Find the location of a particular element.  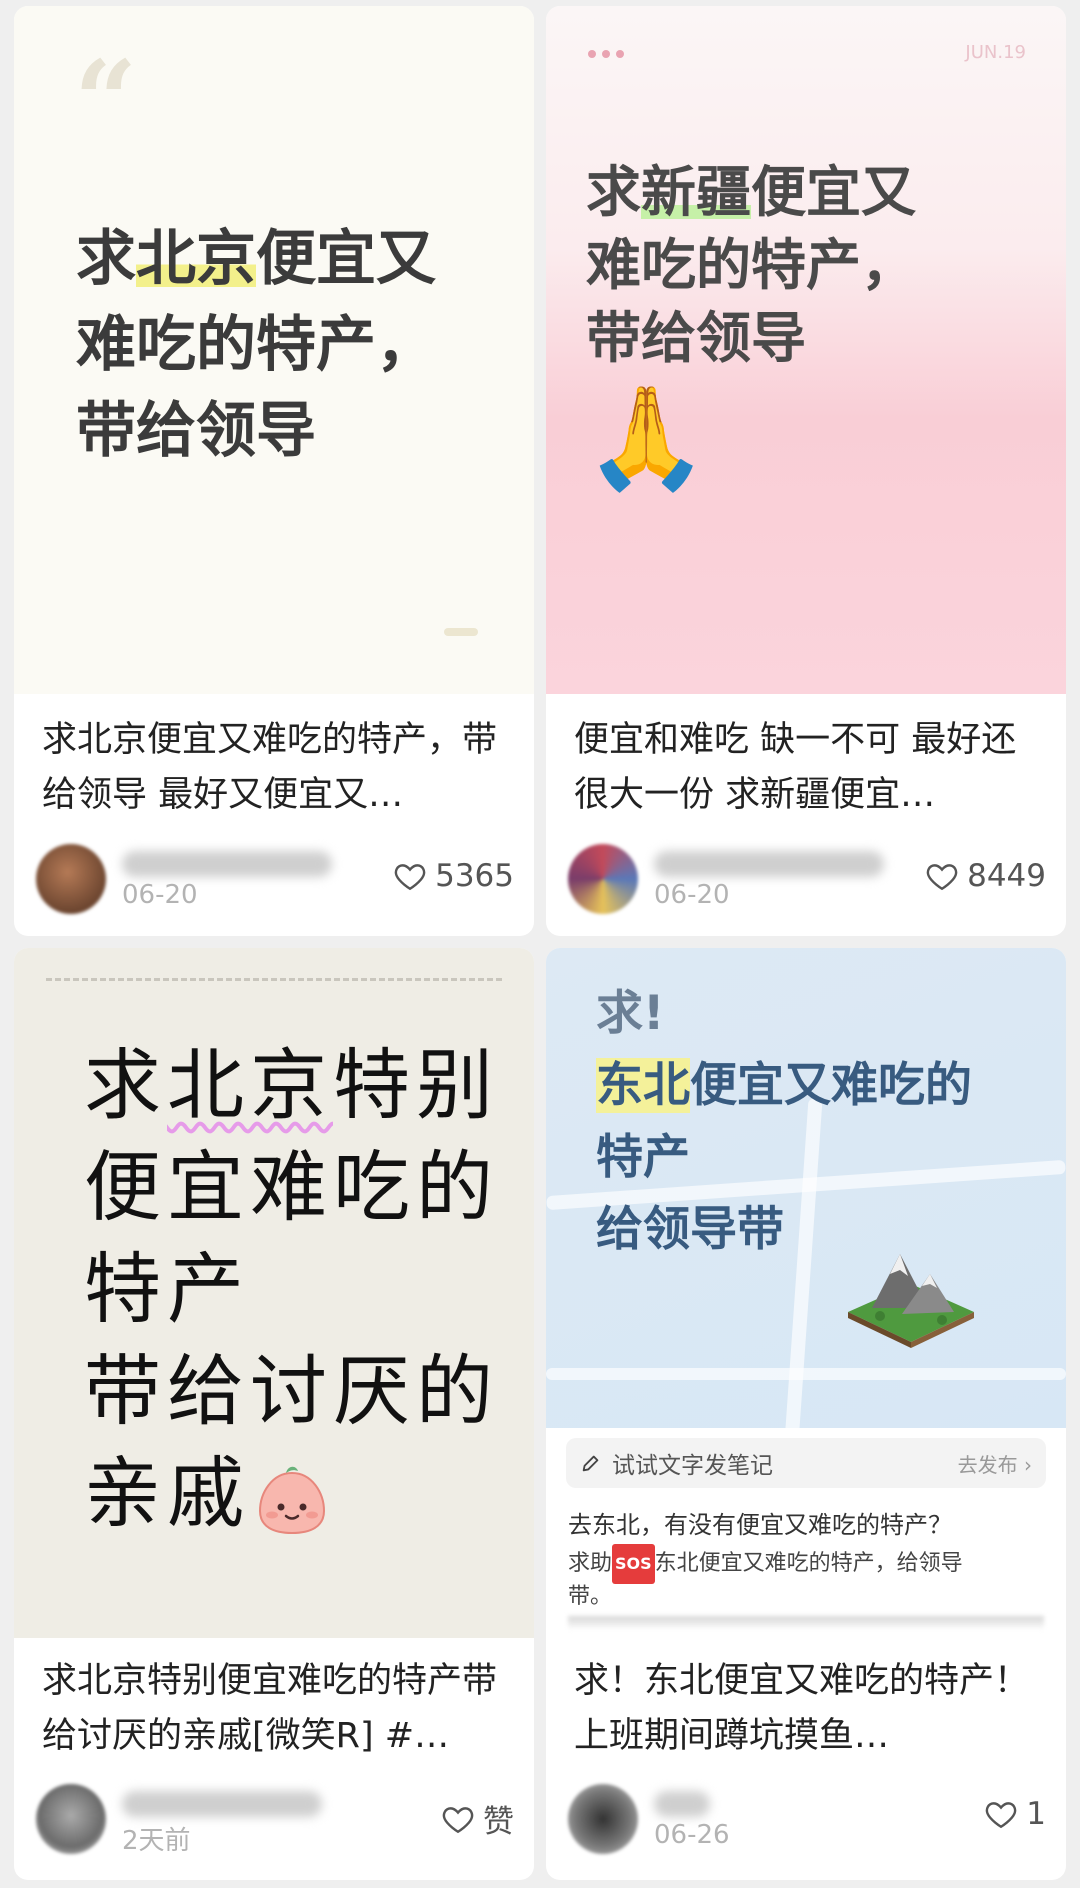

preview-fade is located at coordinates (806, 1623).